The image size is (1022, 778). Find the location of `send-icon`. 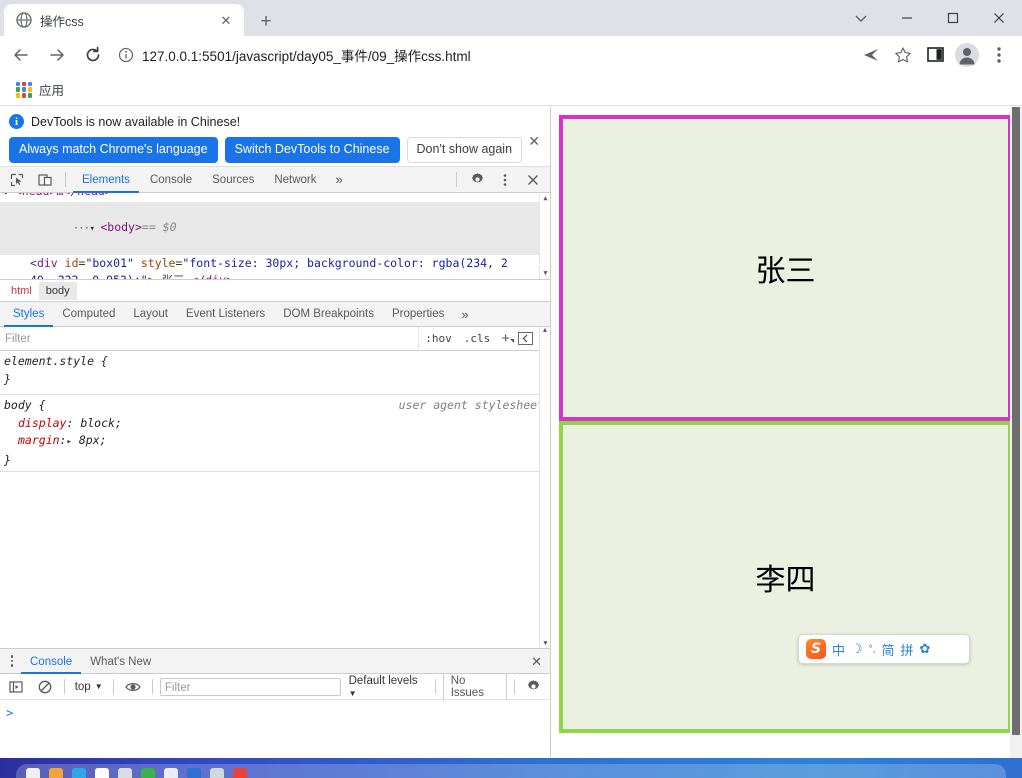

send-icon is located at coordinates (871, 55).